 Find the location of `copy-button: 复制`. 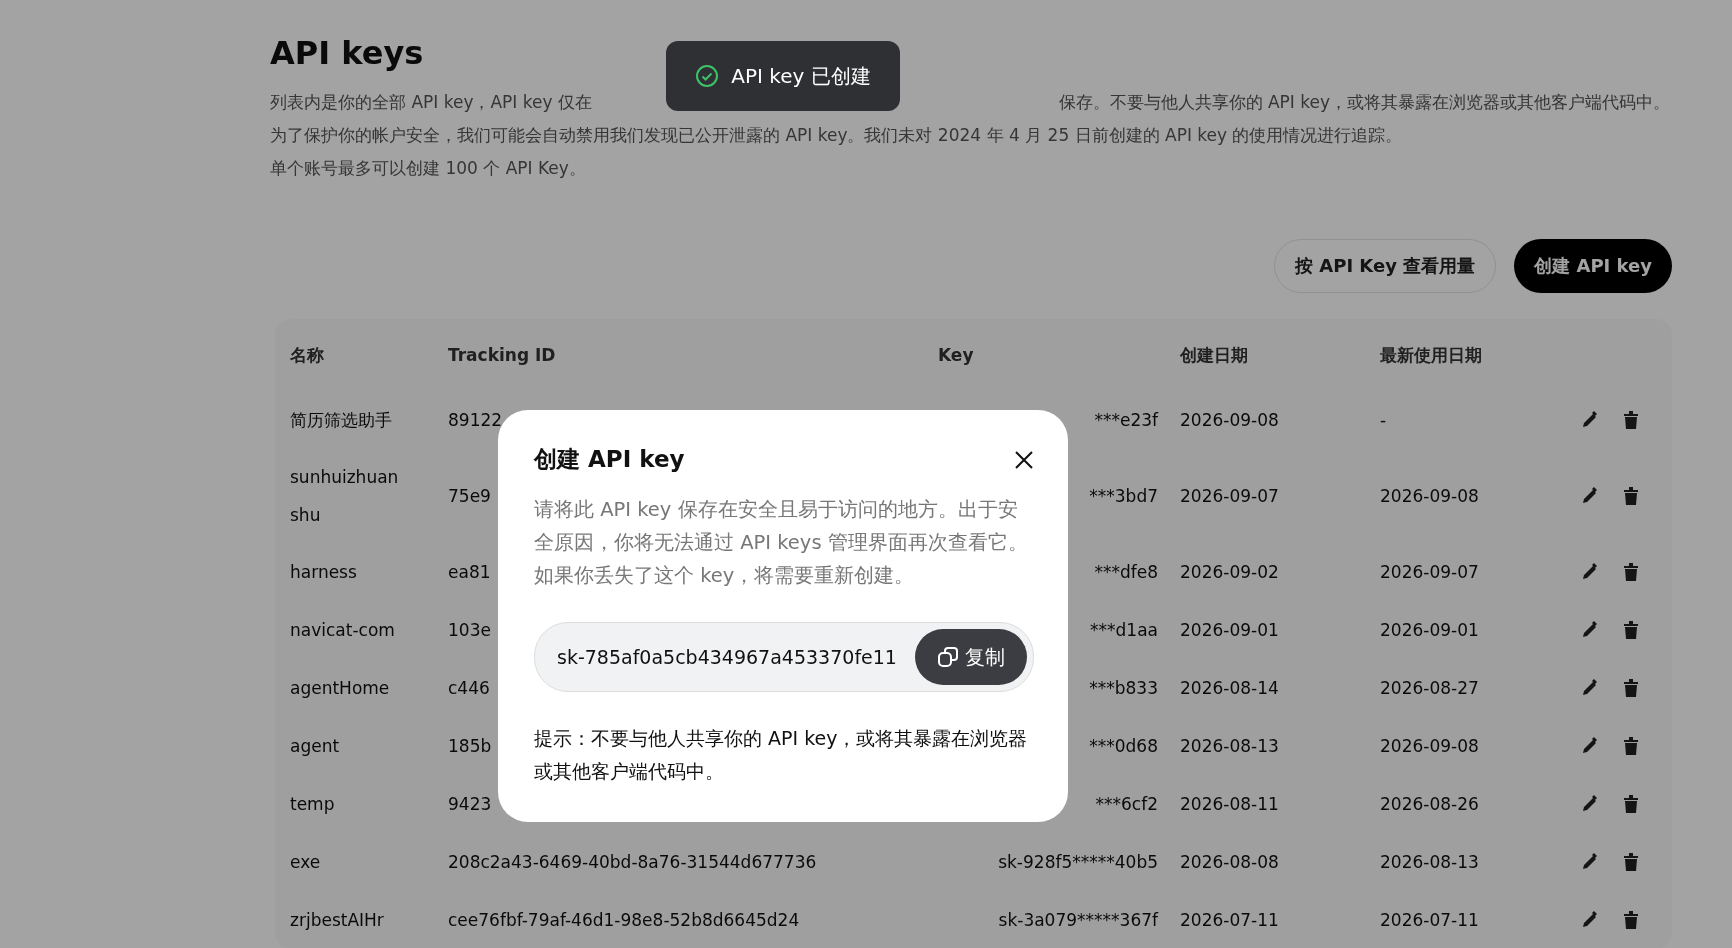

copy-button: 复制 is located at coordinates (971, 657).